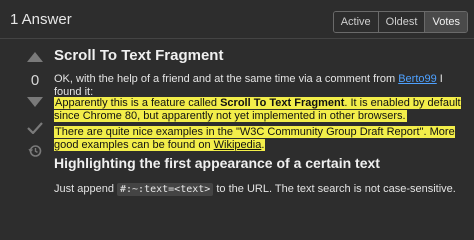  Describe the element at coordinates (35, 57) in the screenshot. I see `vote-up-icon` at that location.